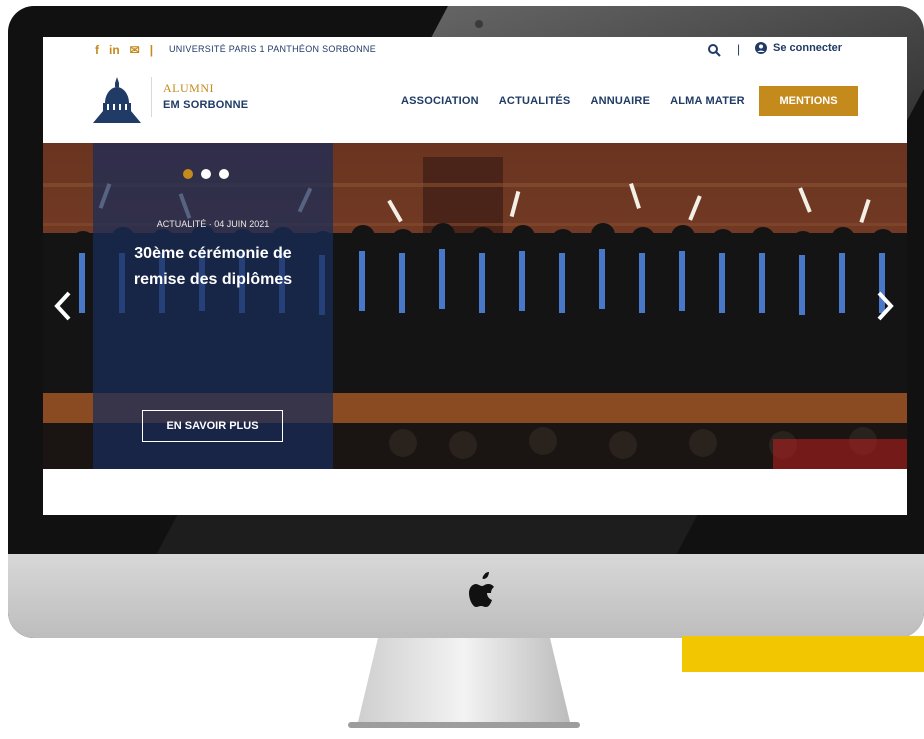 The image size is (924, 739). I want to click on sorbonne-dome-logo-icon, so click(117, 100).